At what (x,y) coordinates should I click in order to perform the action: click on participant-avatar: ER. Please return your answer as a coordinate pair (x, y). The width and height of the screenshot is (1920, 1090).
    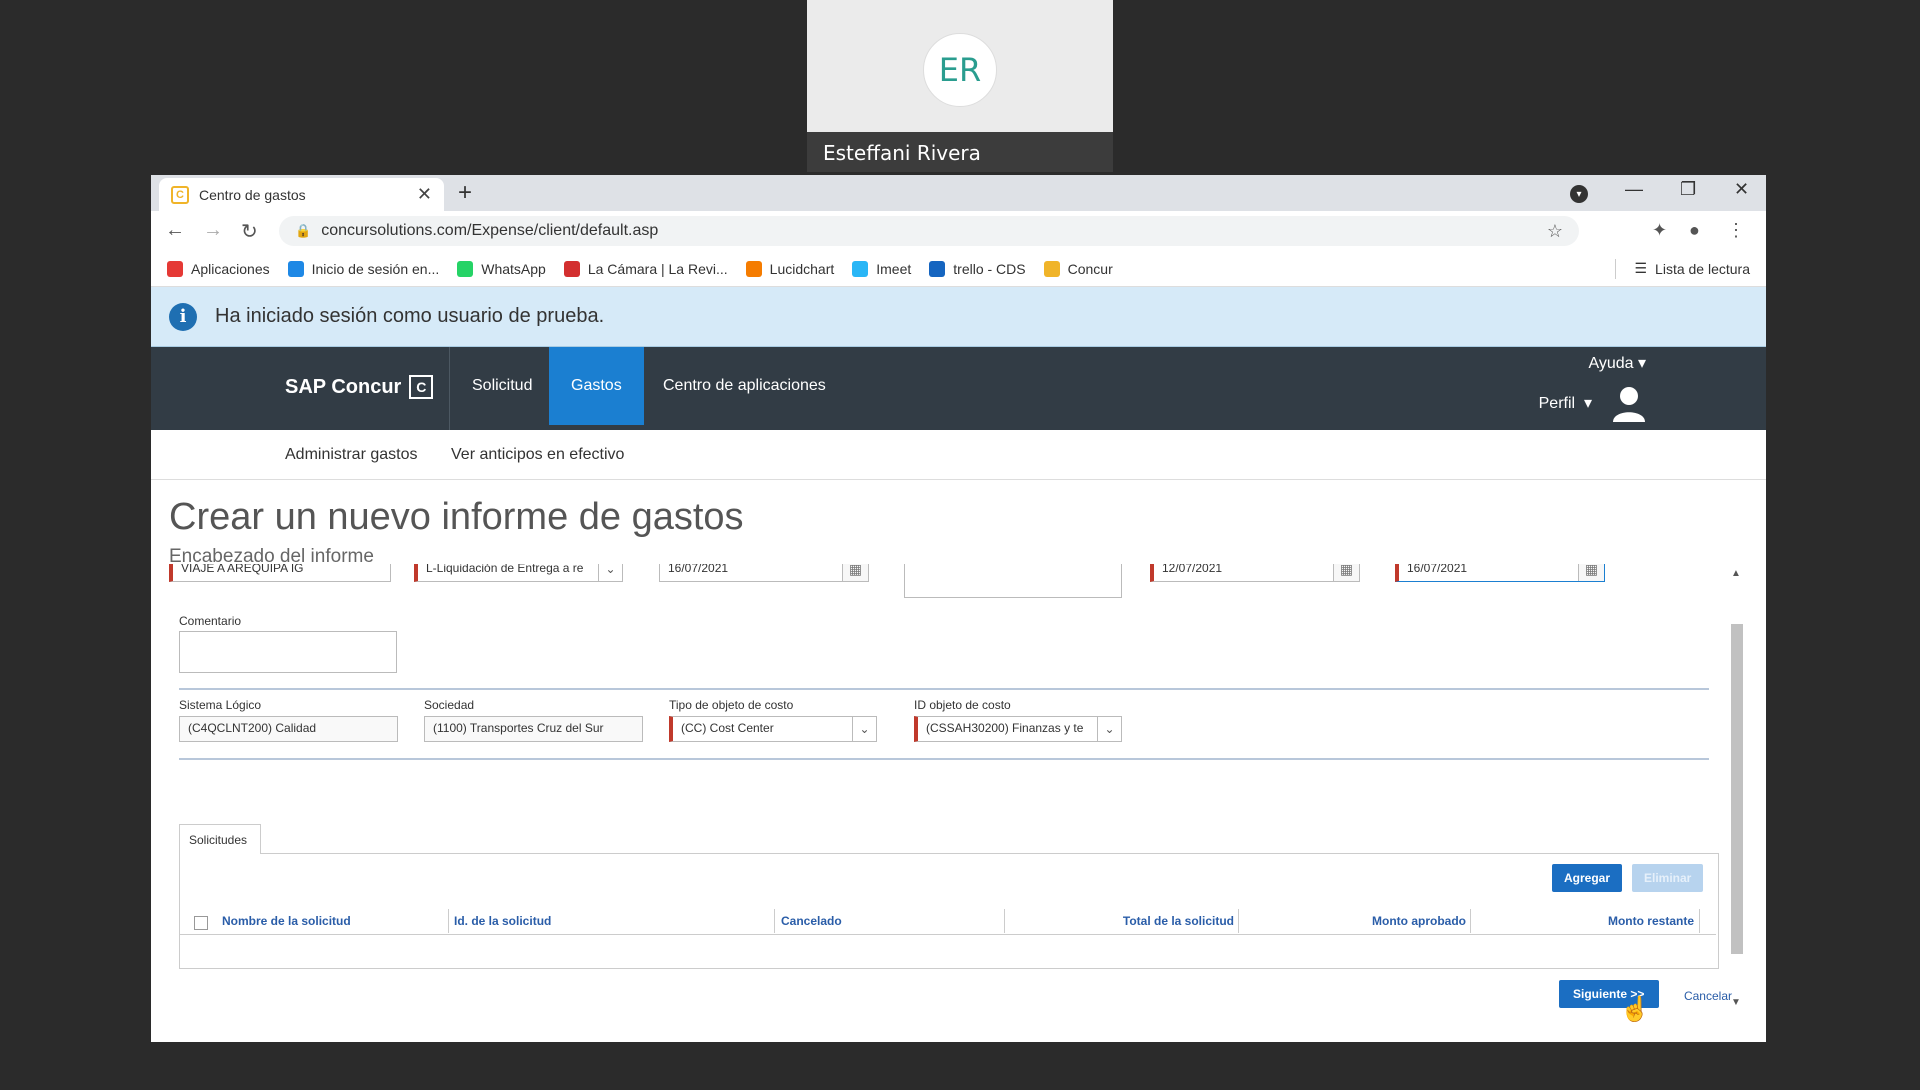
    Looking at the image, I should click on (960, 70).